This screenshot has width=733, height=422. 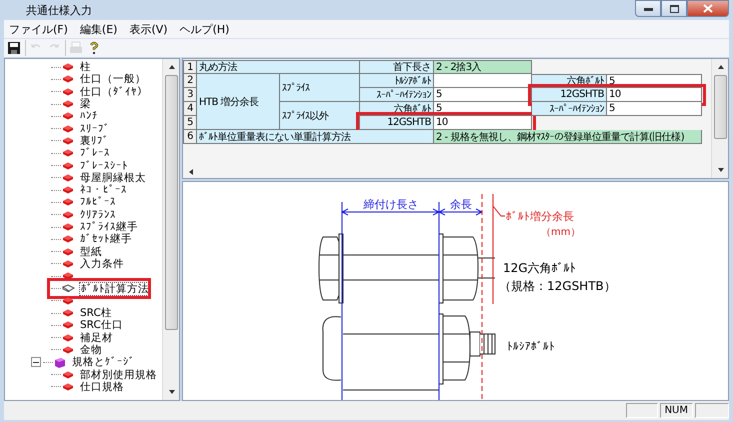 What do you see at coordinates (190, 95) in the screenshot?
I see `row-number: 3` at bounding box center [190, 95].